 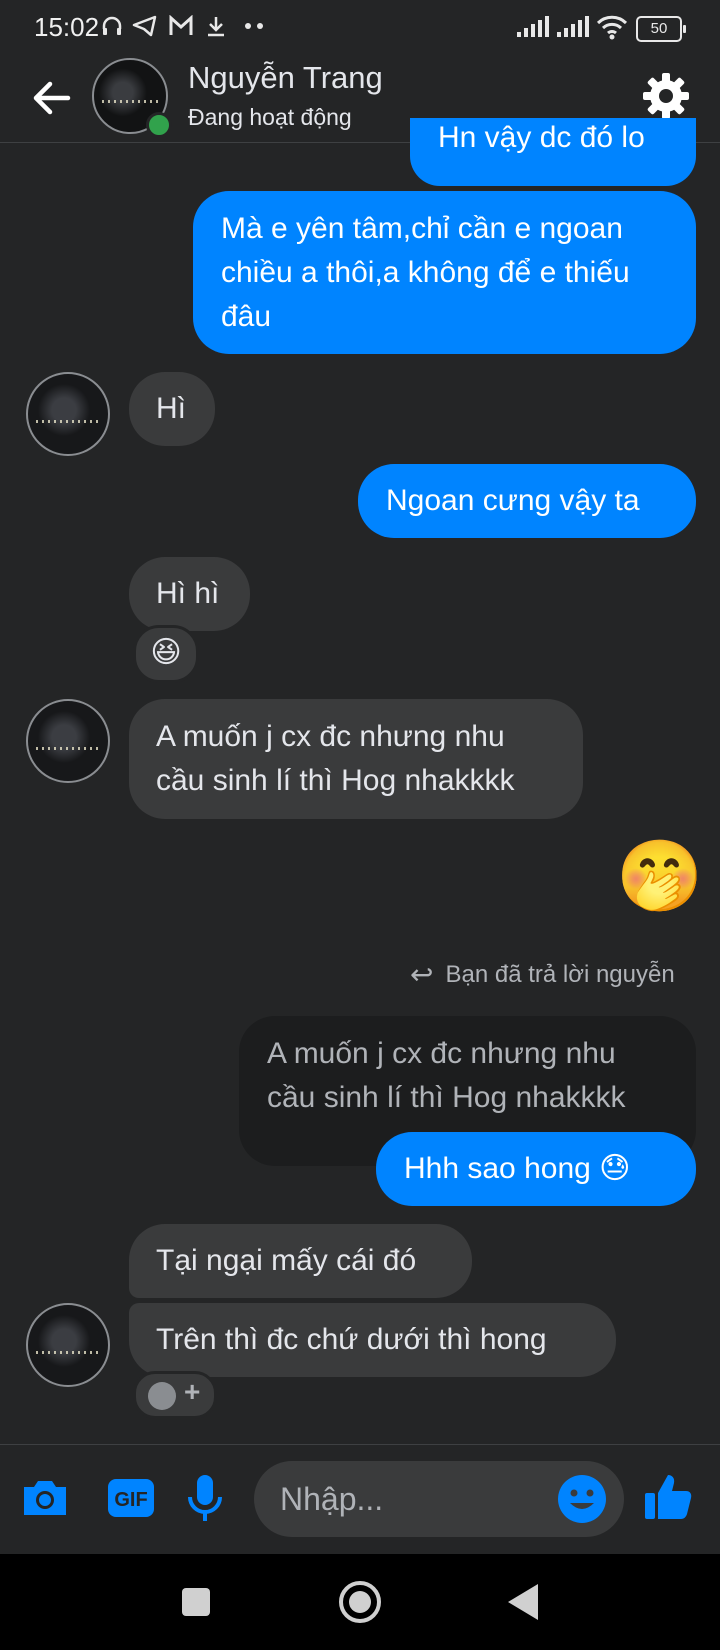 I want to click on message-outgoing: Ngoan cưng vậy ta, so click(x=527, y=501).